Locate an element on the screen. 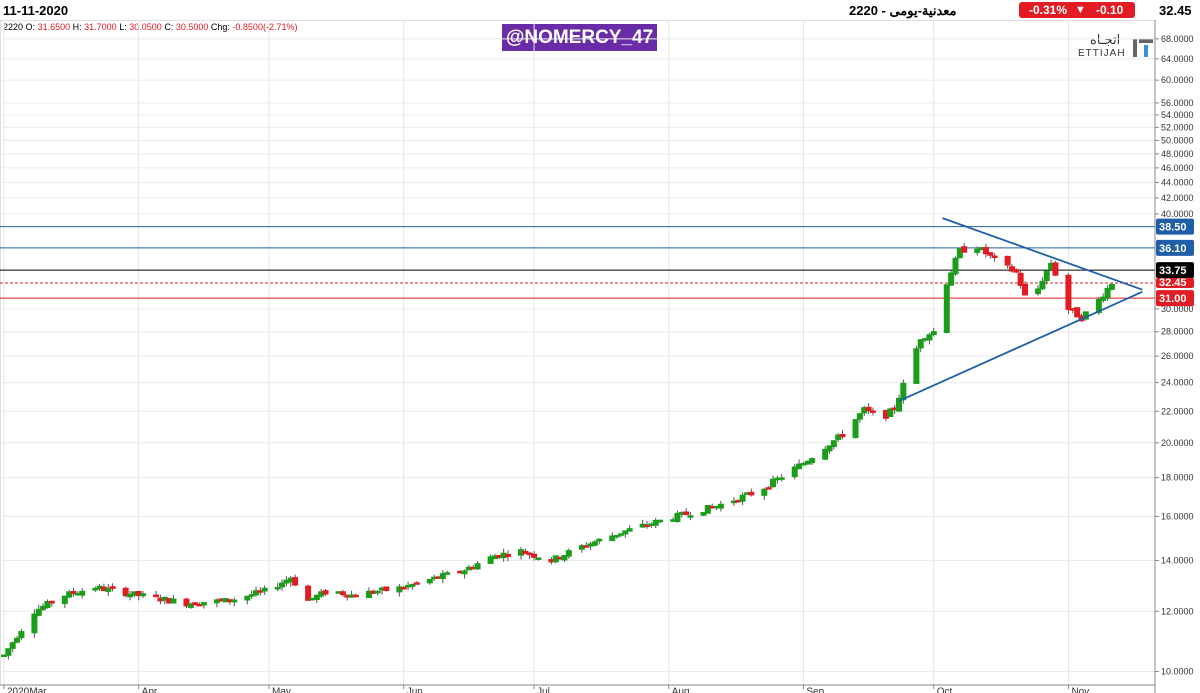  level-label: 33.75 is located at coordinates (1175, 270).